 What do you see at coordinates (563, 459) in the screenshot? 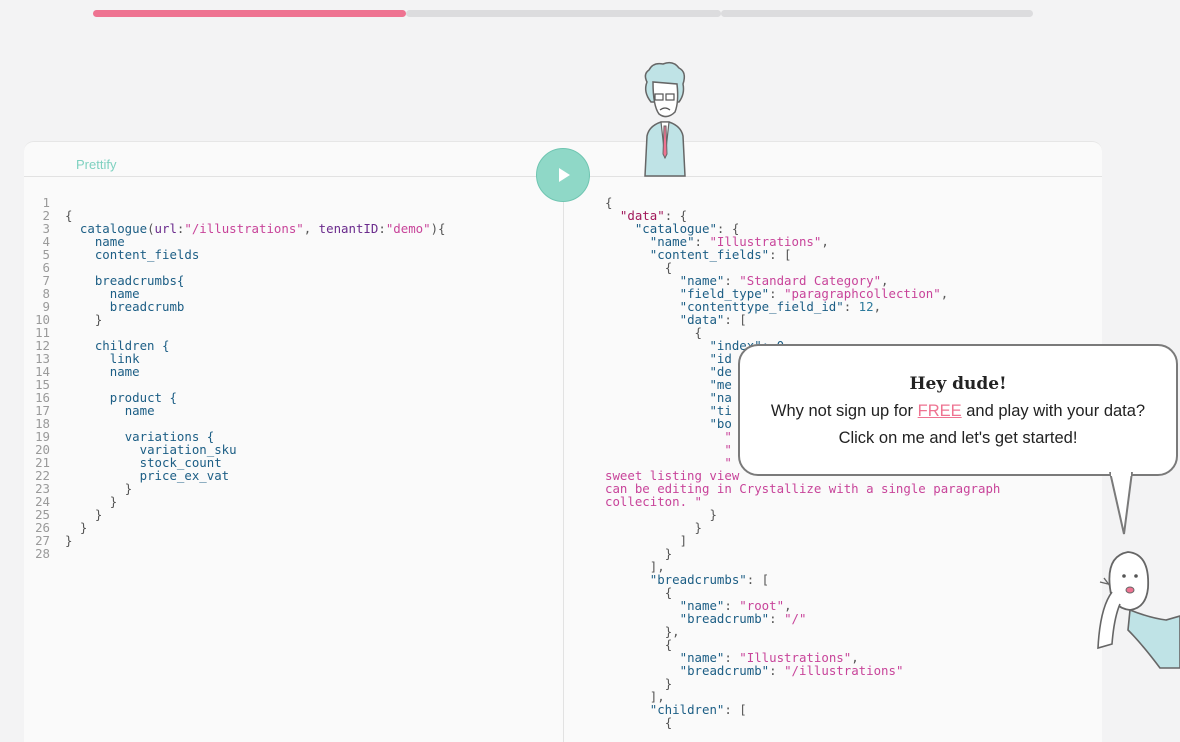
I see `pane-divider` at bounding box center [563, 459].